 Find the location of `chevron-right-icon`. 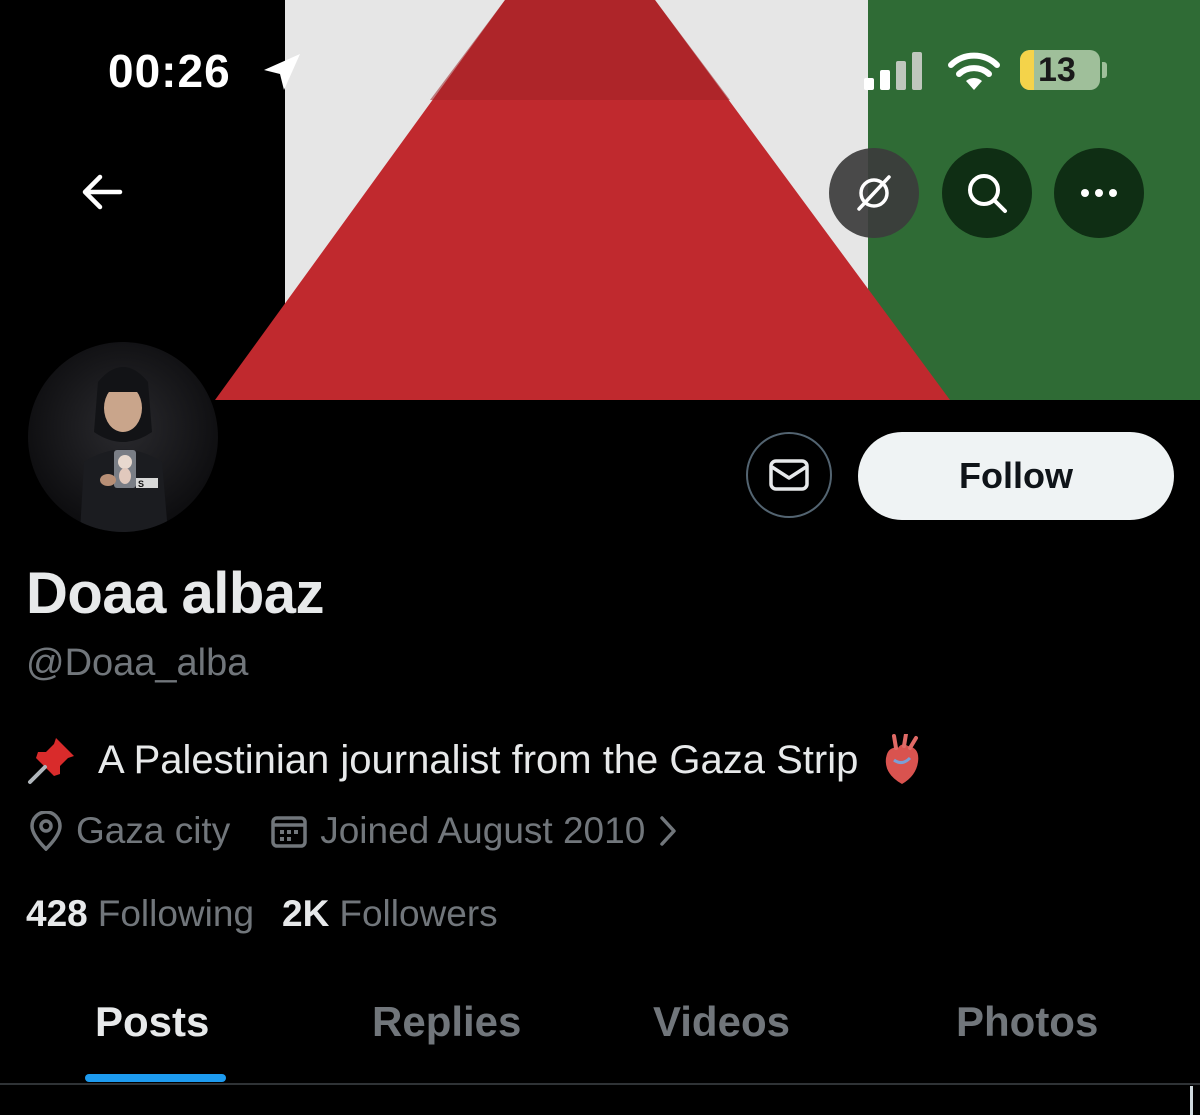

chevron-right-icon is located at coordinates (668, 831).